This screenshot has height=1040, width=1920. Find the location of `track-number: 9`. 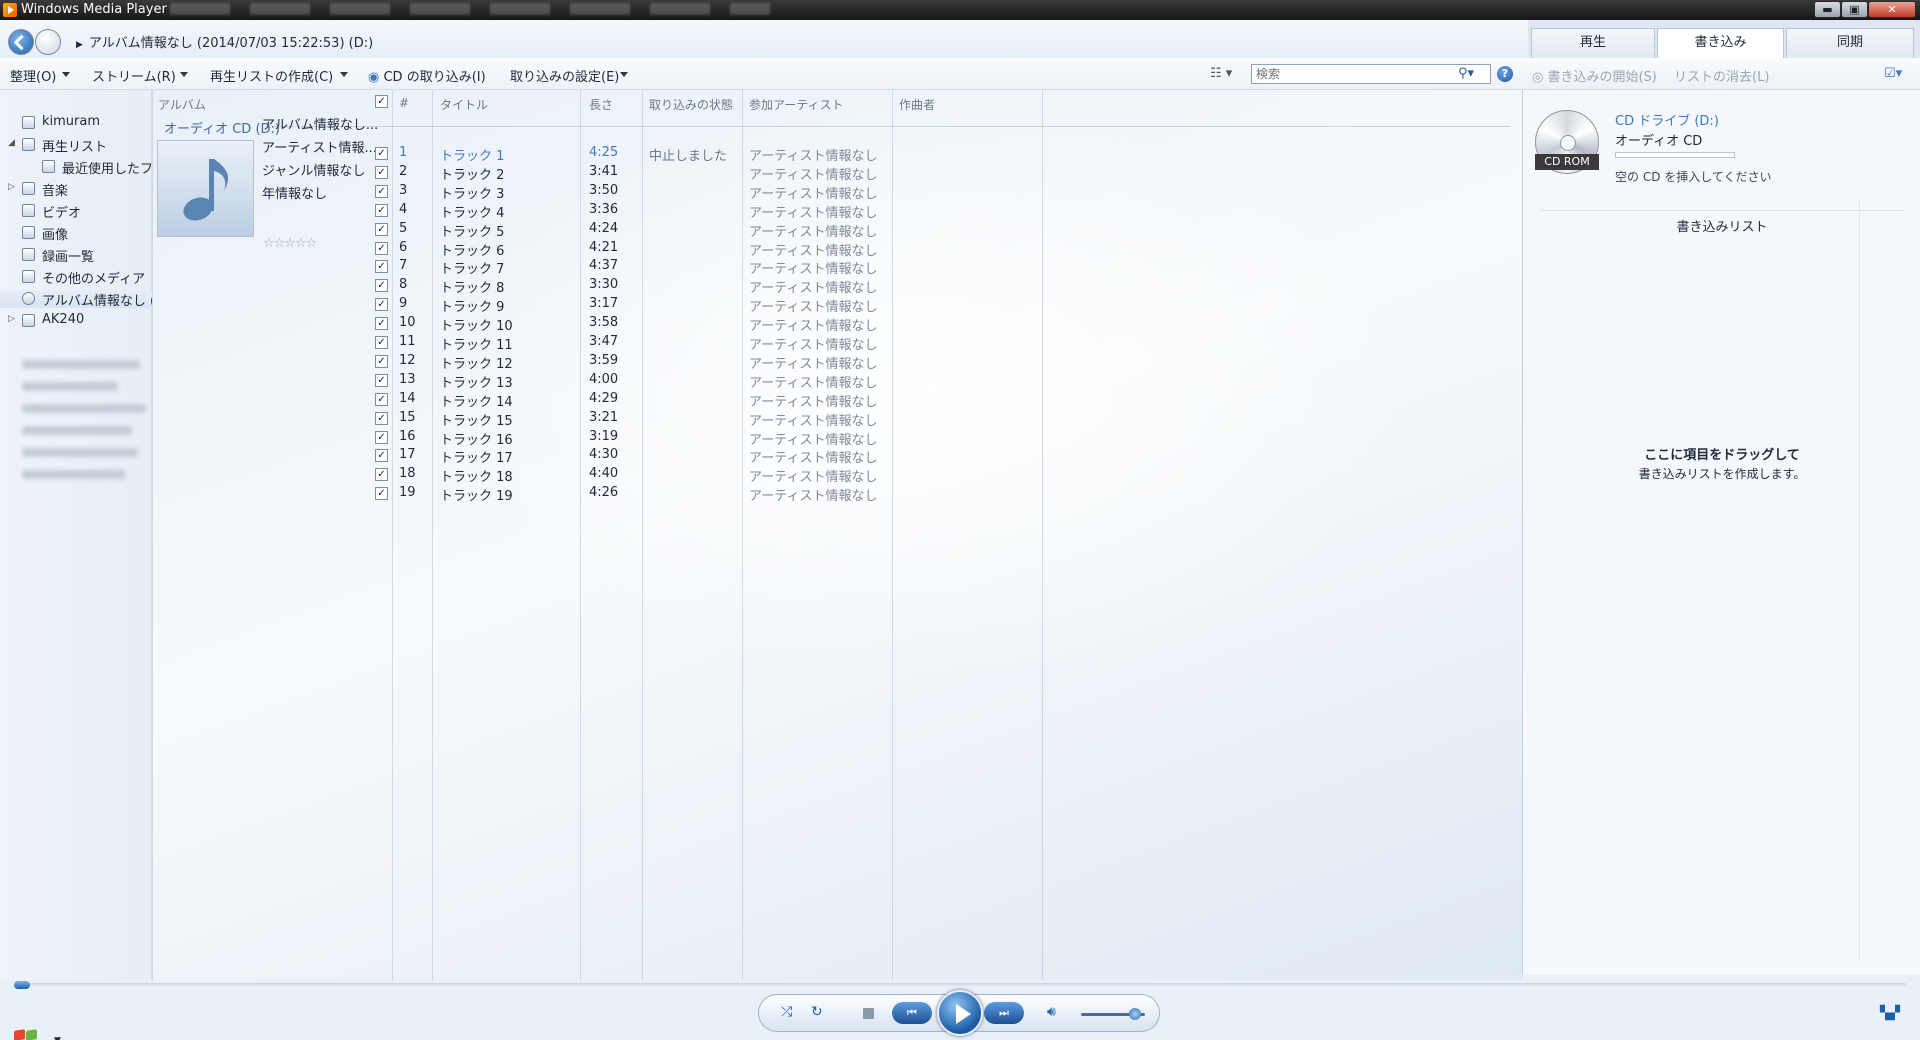

track-number: 9 is located at coordinates (403, 304).